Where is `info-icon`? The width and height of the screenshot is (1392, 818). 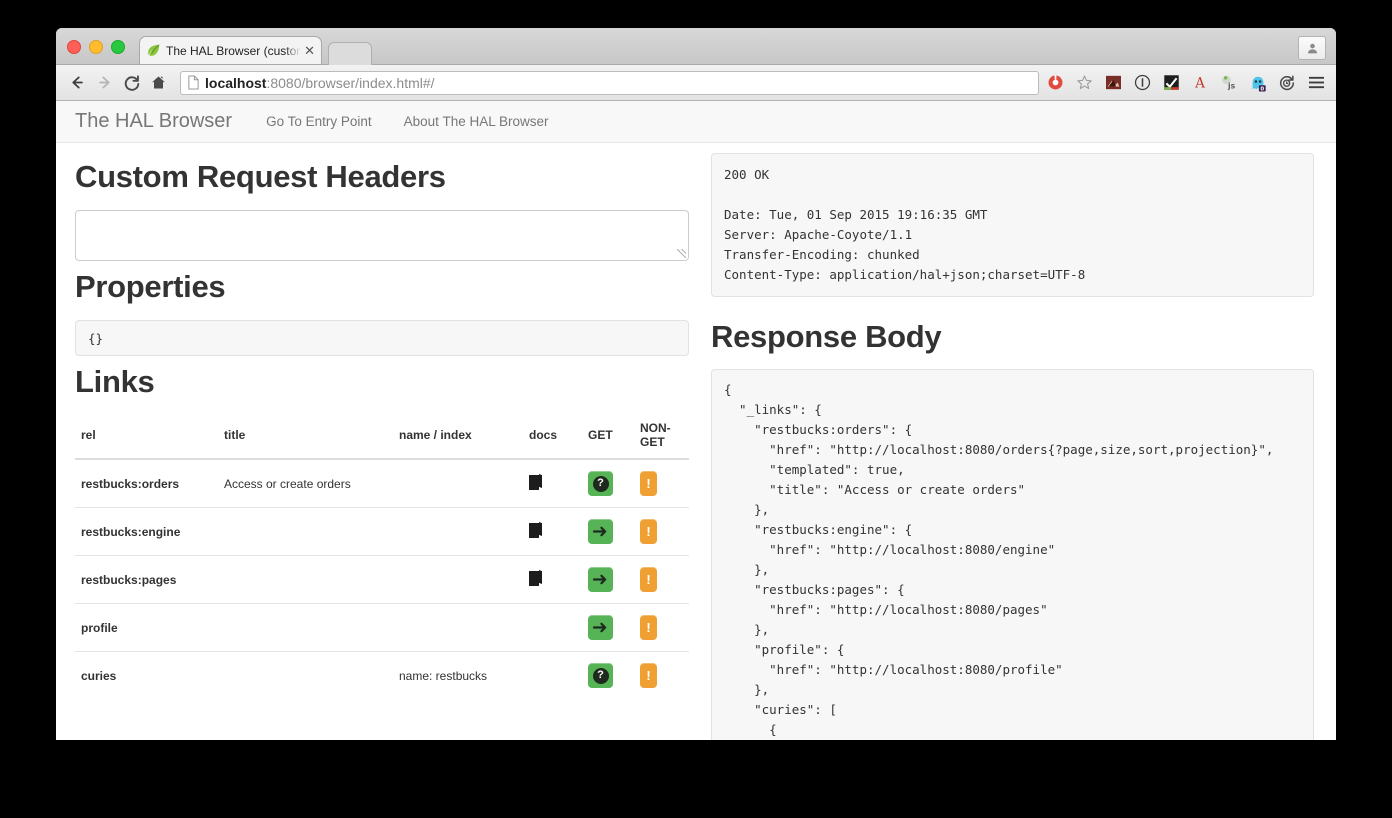
info-icon is located at coordinates (1142, 83).